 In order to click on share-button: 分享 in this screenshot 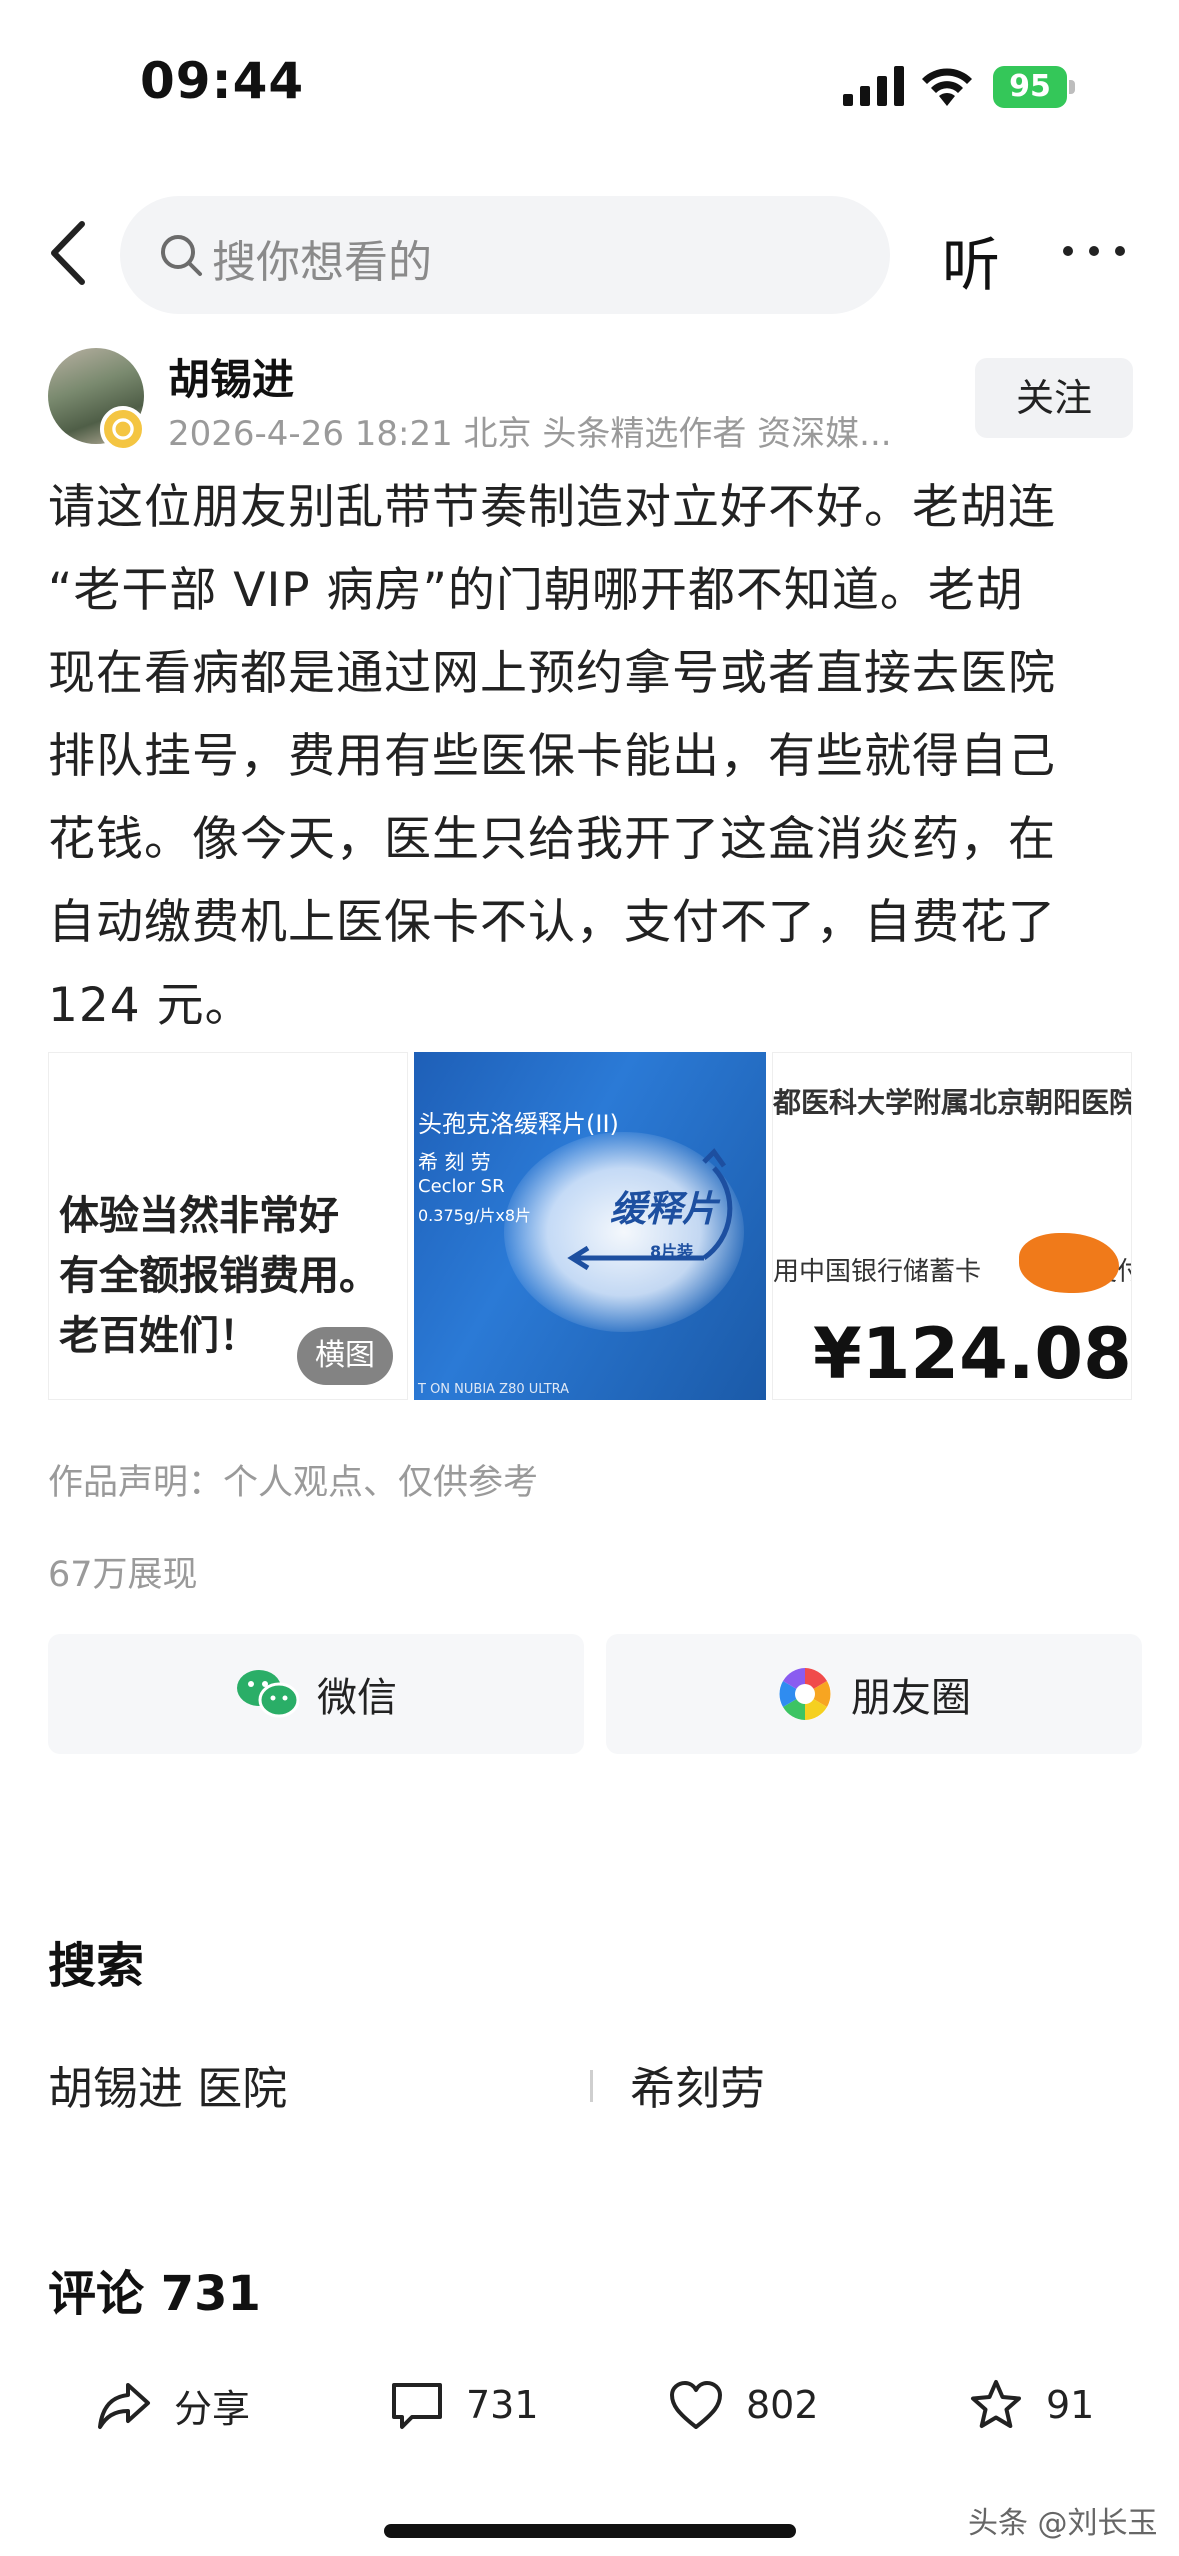, I will do `click(173, 2405)`.